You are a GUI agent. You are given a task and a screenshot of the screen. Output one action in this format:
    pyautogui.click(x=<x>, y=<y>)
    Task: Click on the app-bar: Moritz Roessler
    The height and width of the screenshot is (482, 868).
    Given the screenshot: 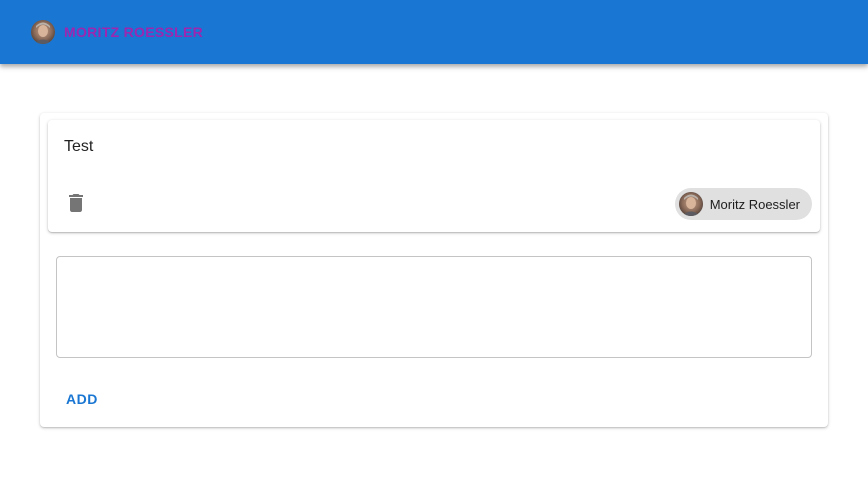 What is the action you would take?
    pyautogui.click(x=434, y=32)
    